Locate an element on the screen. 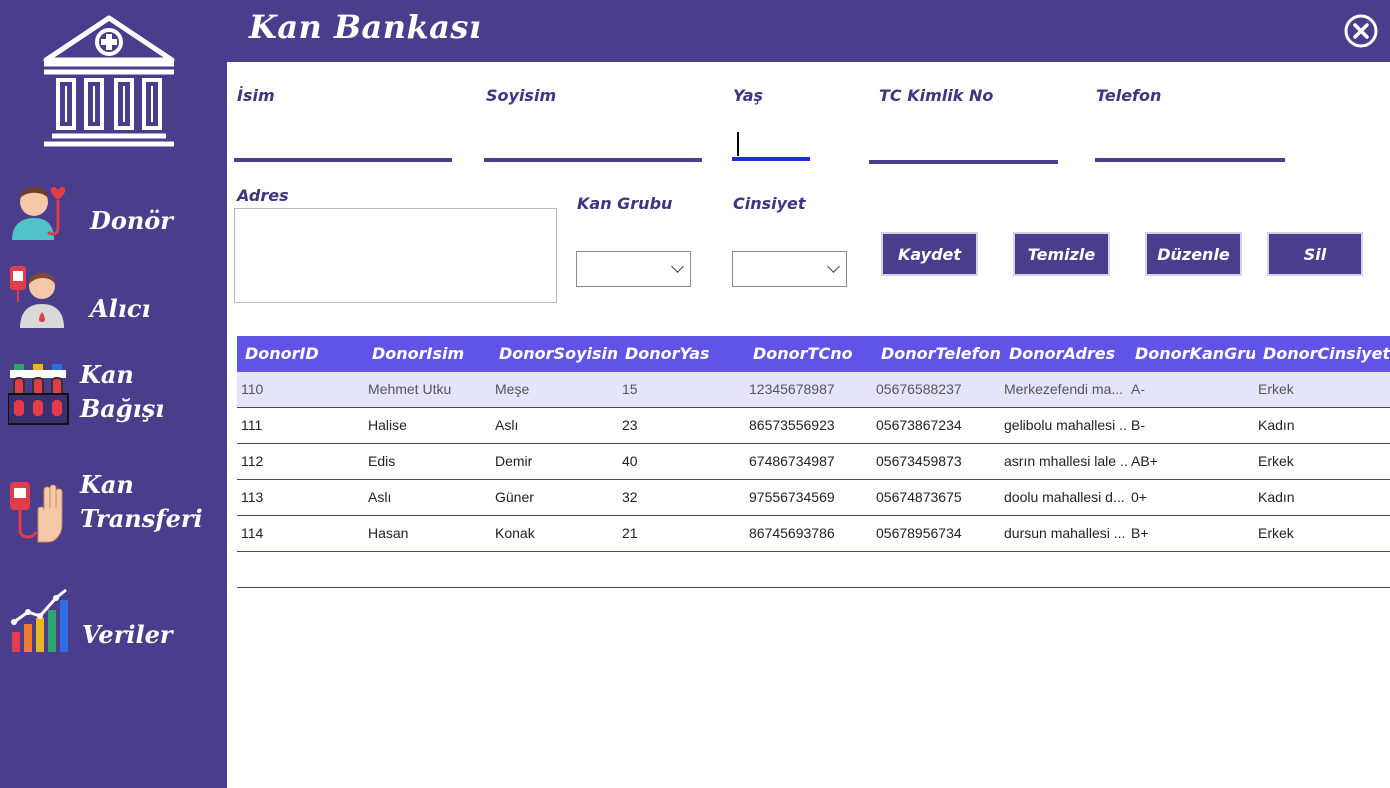 The width and height of the screenshot is (1390, 788). nav-data: Veriler is located at coordinates (117, 623).